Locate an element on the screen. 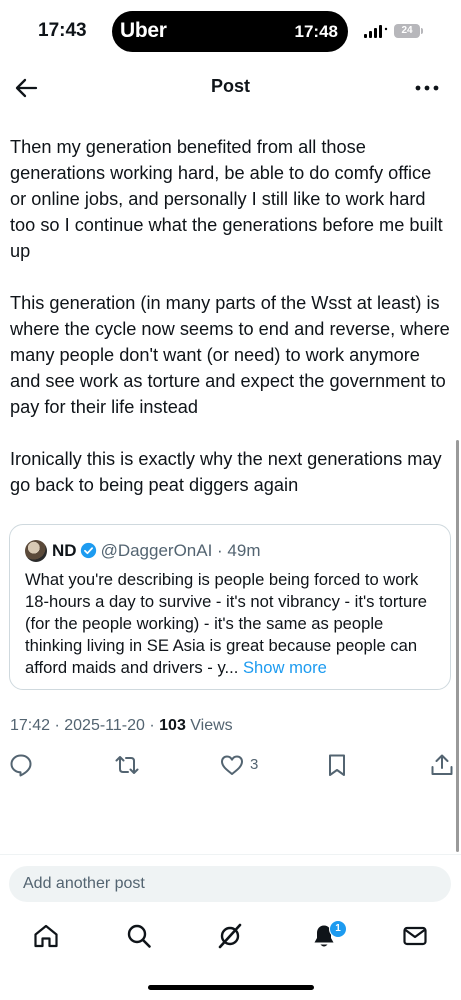  battery-tip is located at coordinates (422, 31).